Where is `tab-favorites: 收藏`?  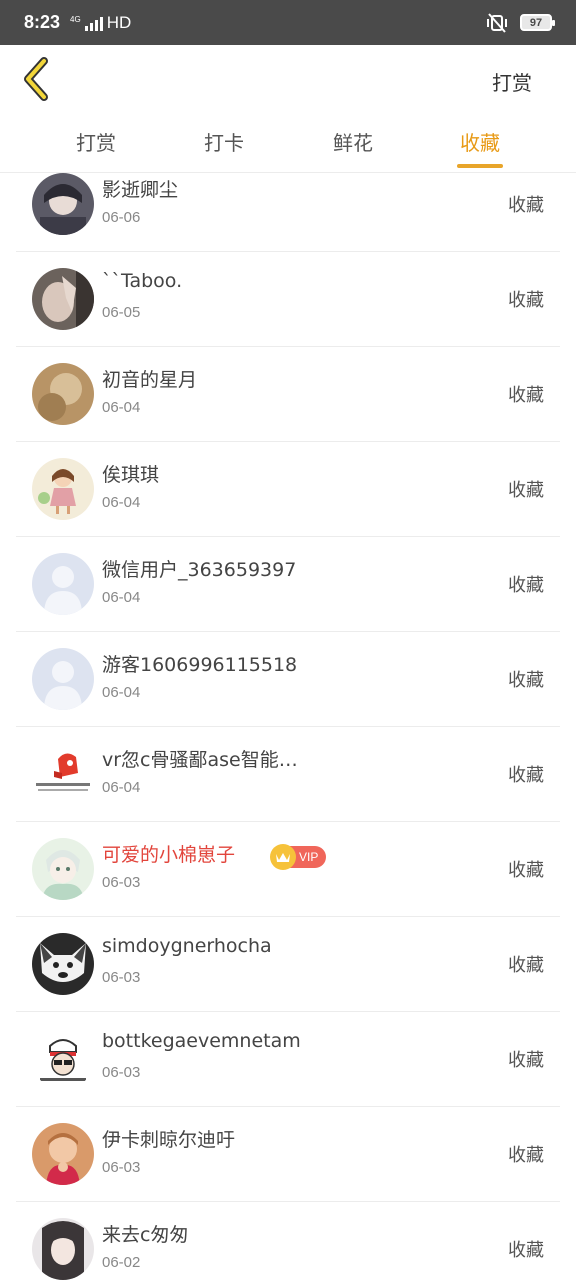 tab-favorites: 收藏 is located at coordinates (480, 147).